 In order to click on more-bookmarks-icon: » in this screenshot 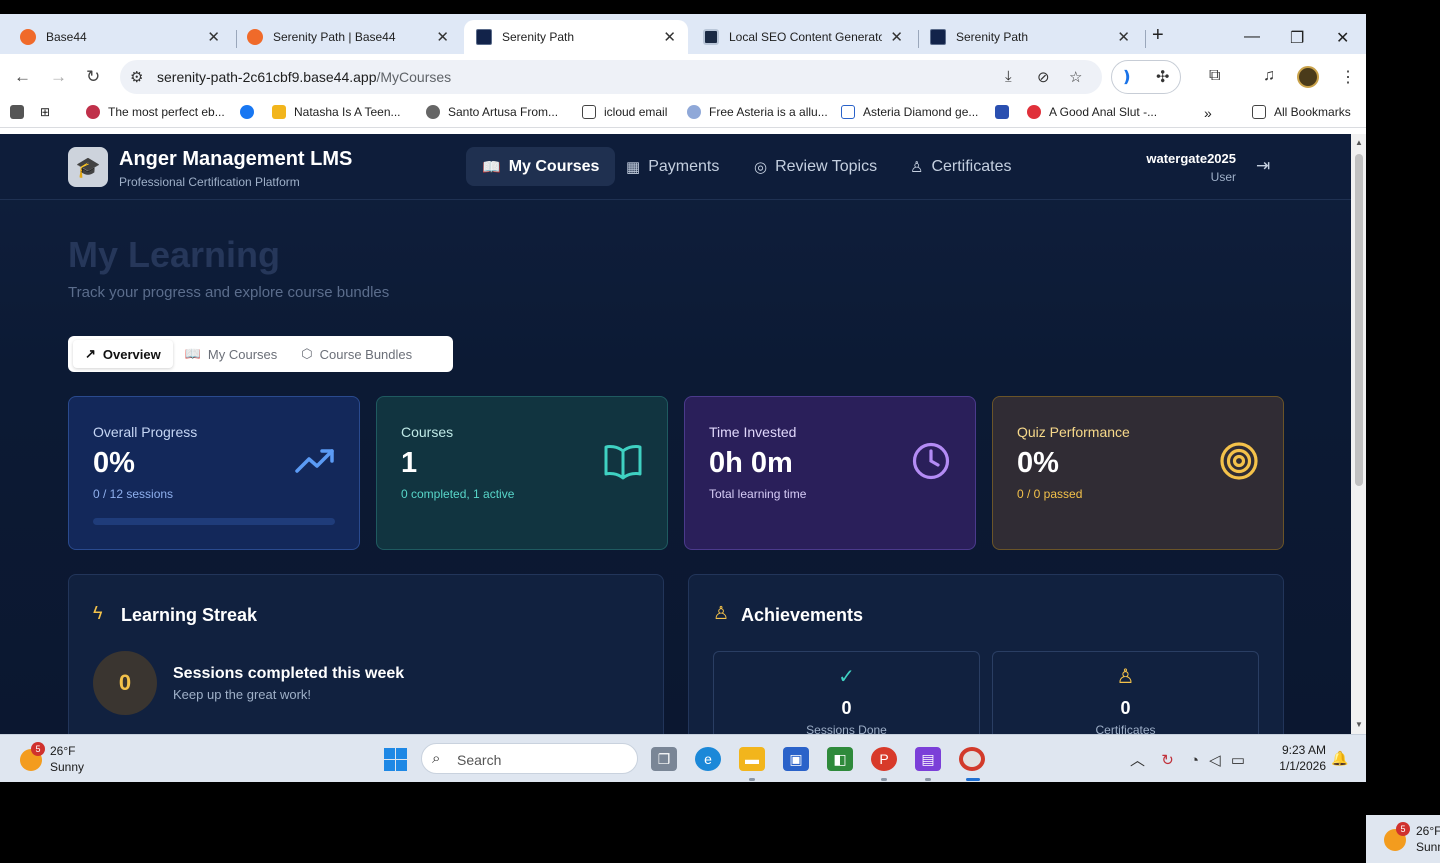, I will do `click(1208, 113)`.